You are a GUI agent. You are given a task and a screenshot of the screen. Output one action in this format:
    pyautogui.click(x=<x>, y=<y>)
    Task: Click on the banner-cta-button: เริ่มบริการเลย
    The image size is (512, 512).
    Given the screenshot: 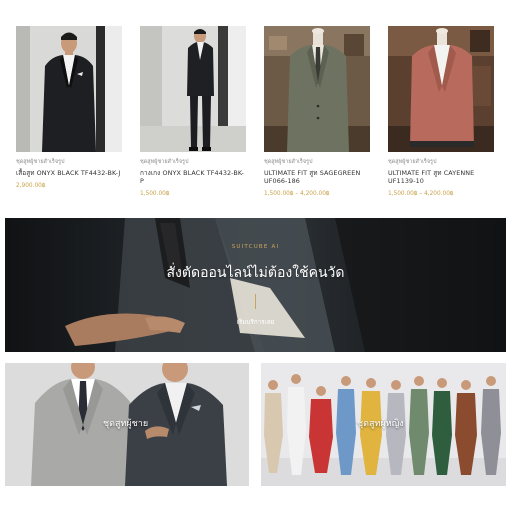 What is the action you would take?
    pyautogui.click(x=255, y=322)
    